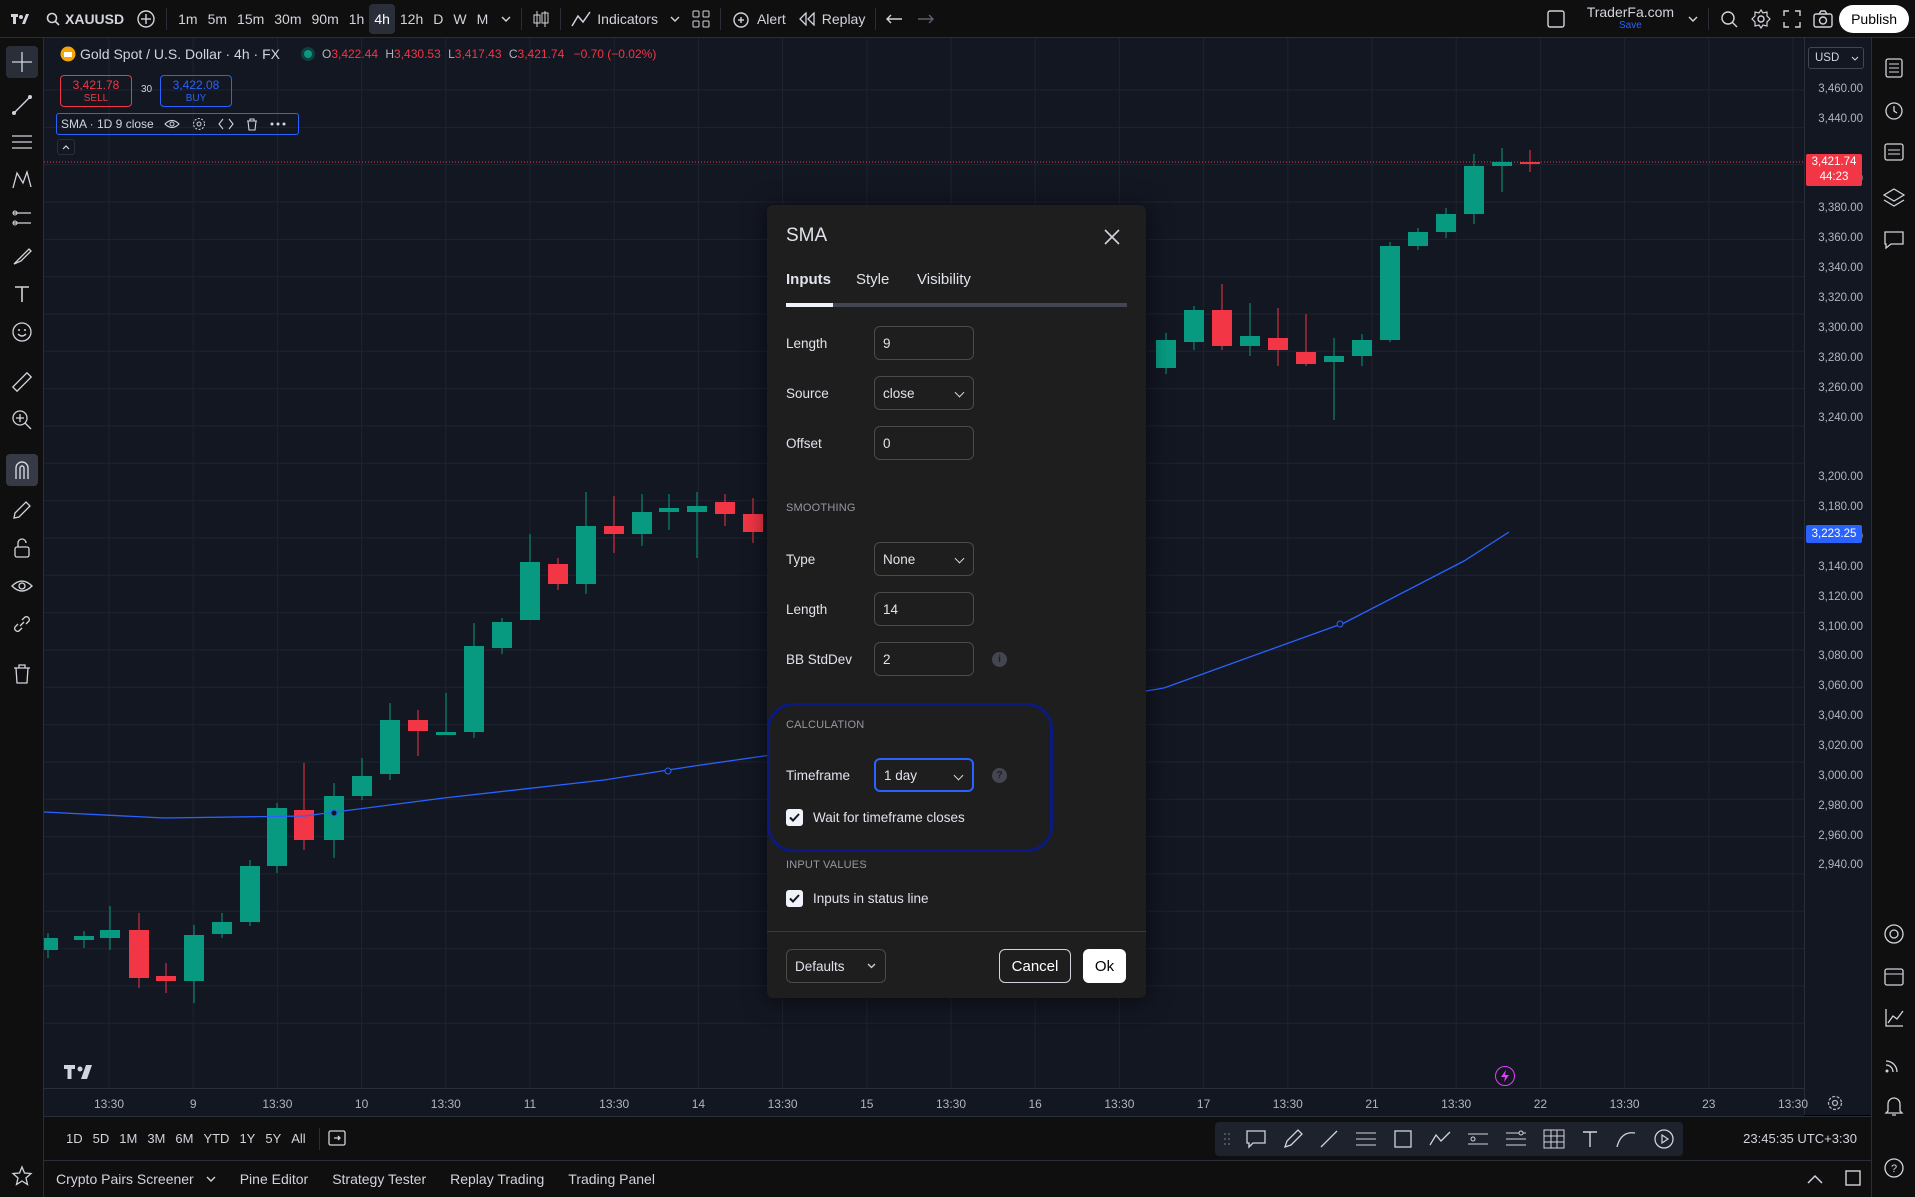 The width and height of the screenshot is (1915, 1197). I want to click on tab-style: Style, so click(872, 279).